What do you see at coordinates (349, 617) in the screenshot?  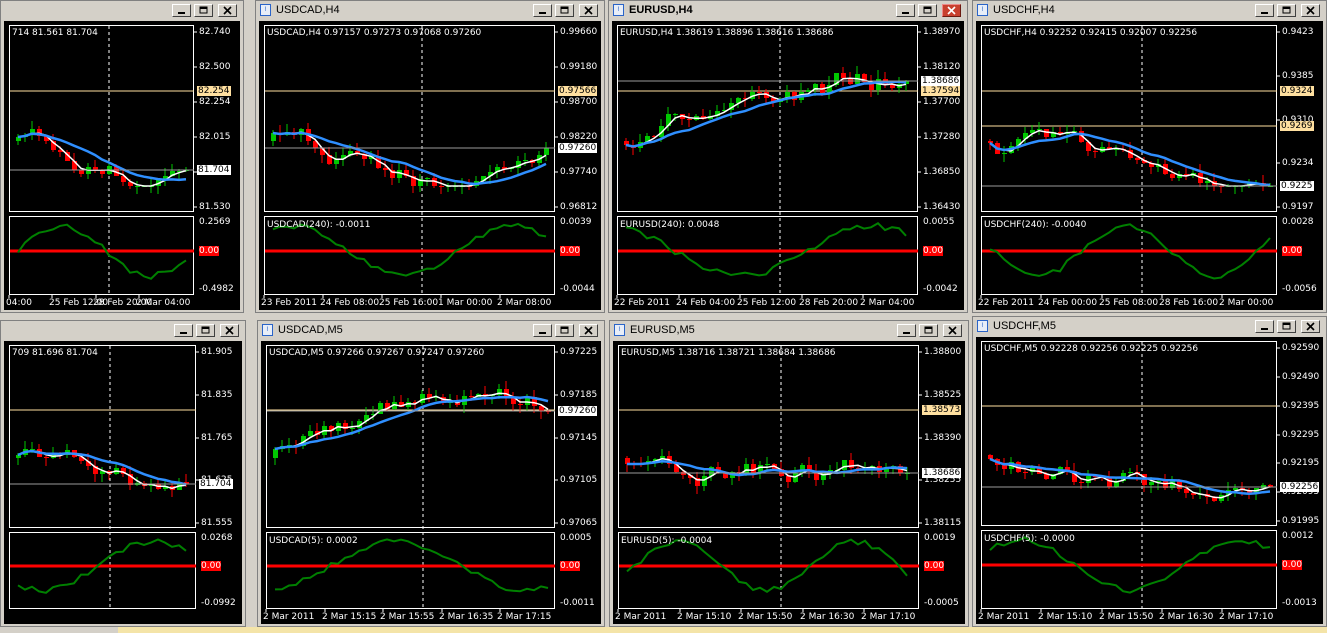 I see `time-axis-label: 2 Mar 15:15` at bounding box center [349, 617].